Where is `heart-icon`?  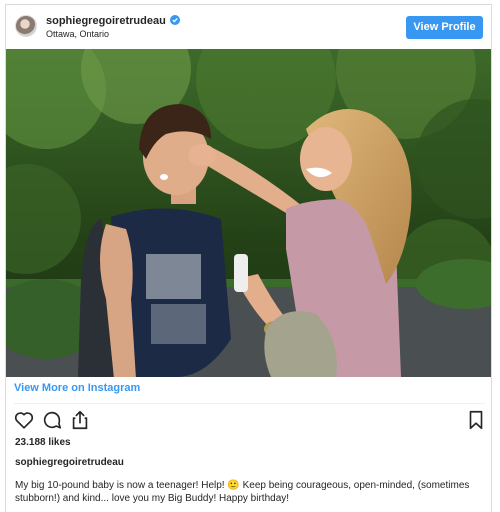
heart-icon is located at coordinates (24, 420).